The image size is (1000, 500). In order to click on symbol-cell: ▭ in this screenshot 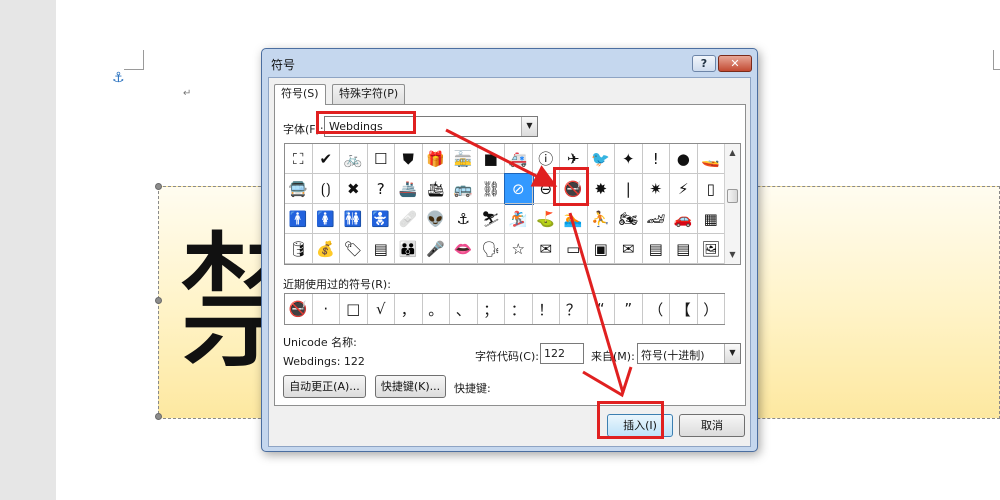, I will do `click(574, 249)`.